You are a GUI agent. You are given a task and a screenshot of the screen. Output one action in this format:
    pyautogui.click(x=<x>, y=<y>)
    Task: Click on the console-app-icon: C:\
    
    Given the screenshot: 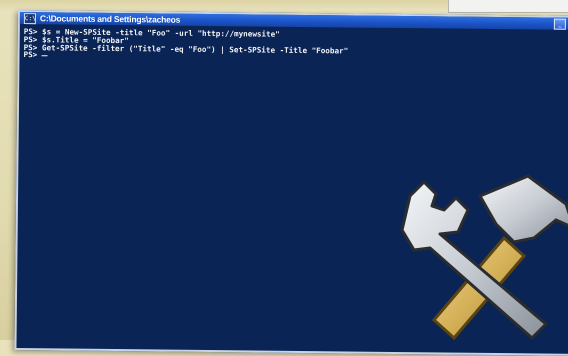 What is the action you would take?
    pyautogui.click(x=29, y=18)
    